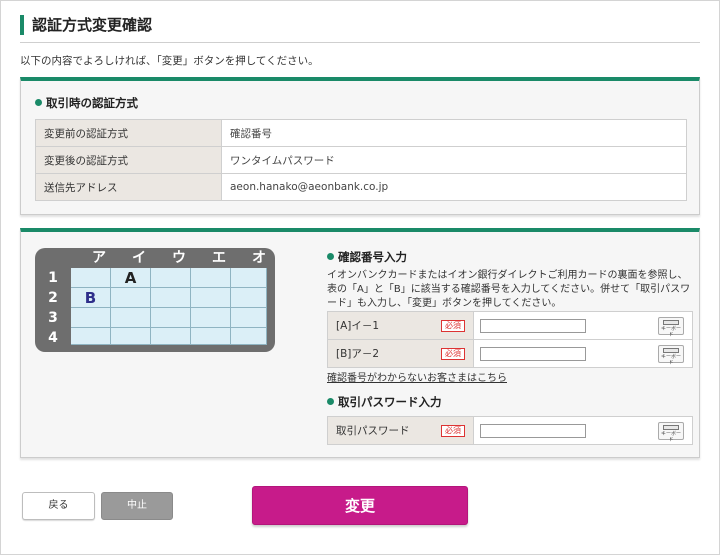  Describe the element at coordinates (53, 278) in the screenshot. I see `card-row-header: 1` at that location.